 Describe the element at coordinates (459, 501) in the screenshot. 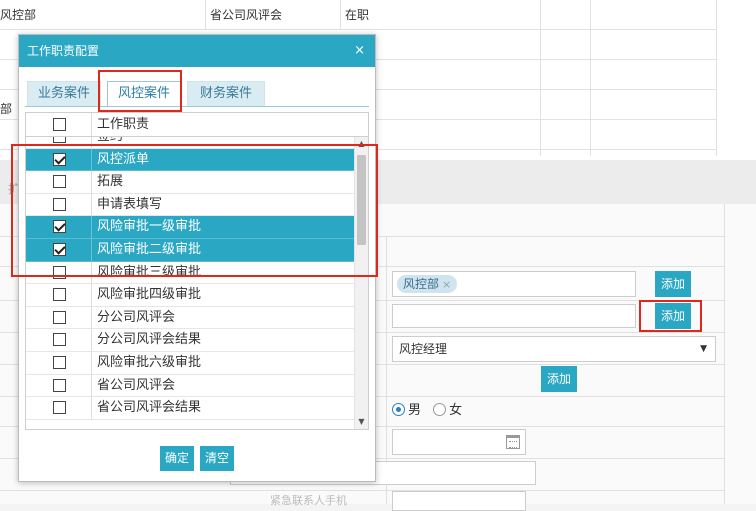

I see `emergency-contact-input` at that location.